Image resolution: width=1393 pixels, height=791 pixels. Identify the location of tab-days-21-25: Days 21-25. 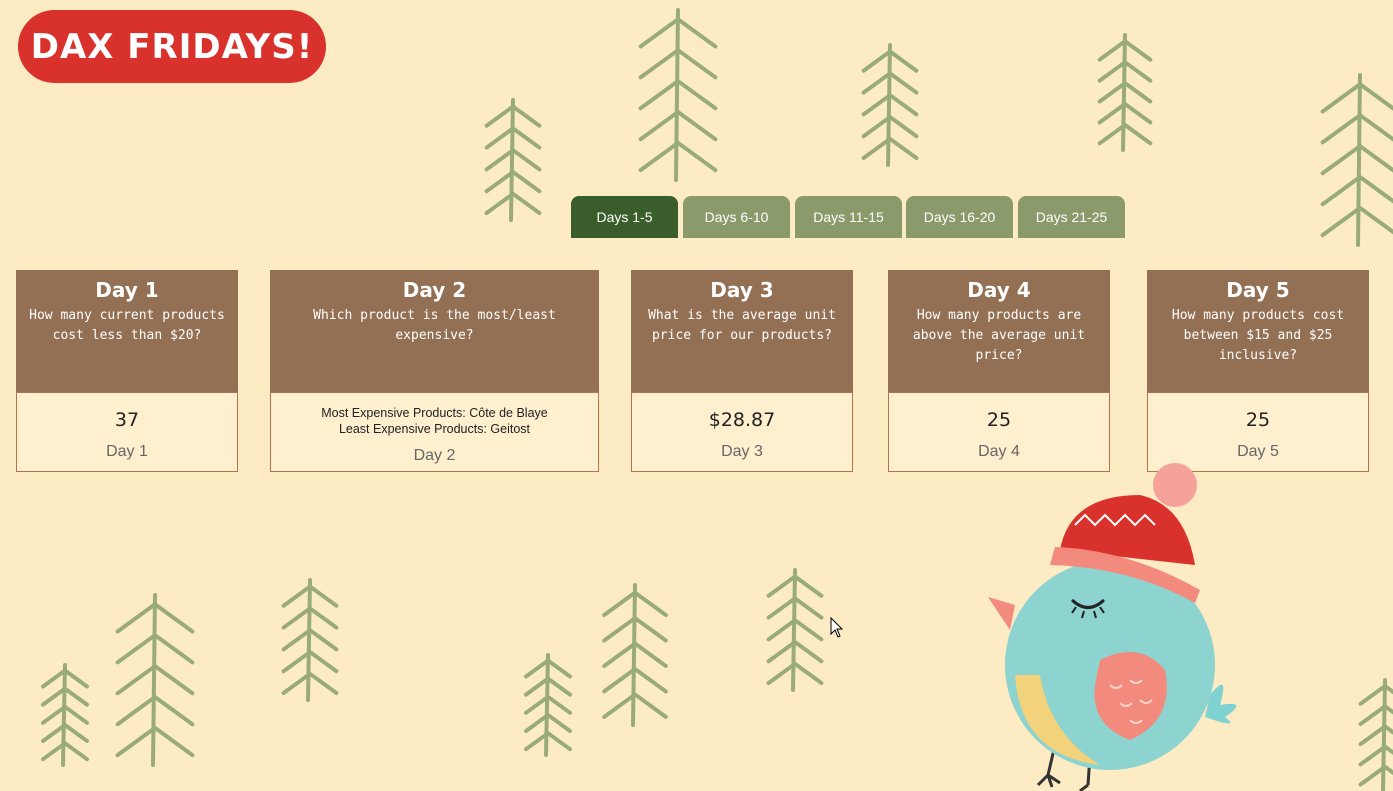
(1071, 217).